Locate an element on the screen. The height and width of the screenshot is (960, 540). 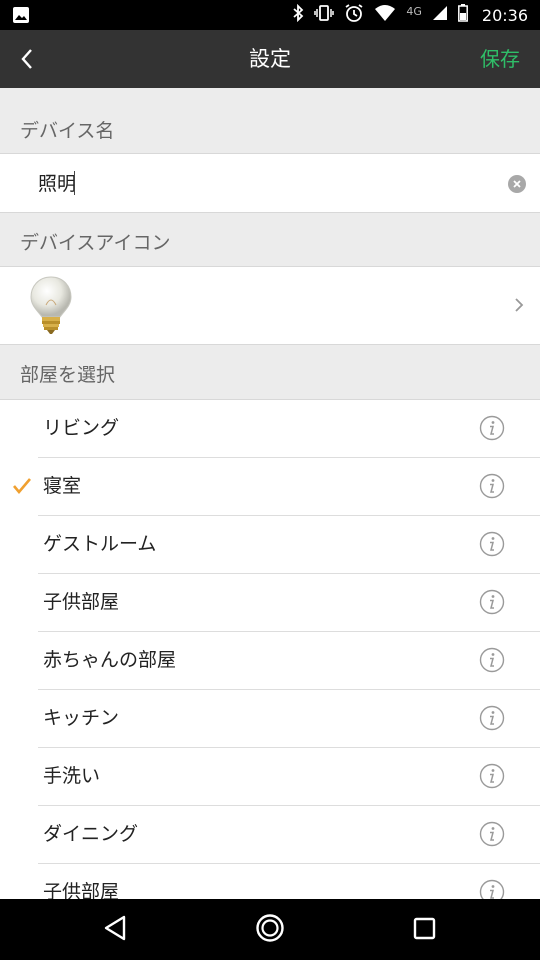
room-label: 手洗い is located at coordinates (72, 776).